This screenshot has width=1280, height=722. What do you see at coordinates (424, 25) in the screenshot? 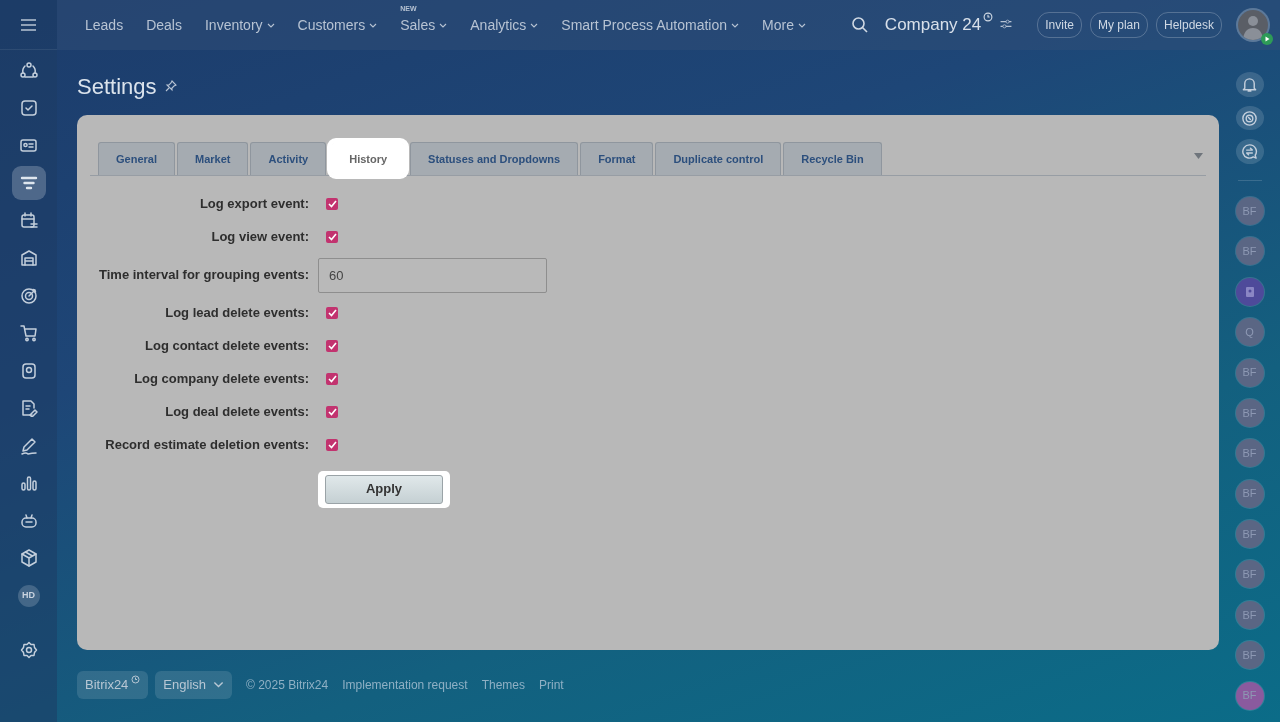
I see `menu-item: Sales` at bounding box center [424, 25].